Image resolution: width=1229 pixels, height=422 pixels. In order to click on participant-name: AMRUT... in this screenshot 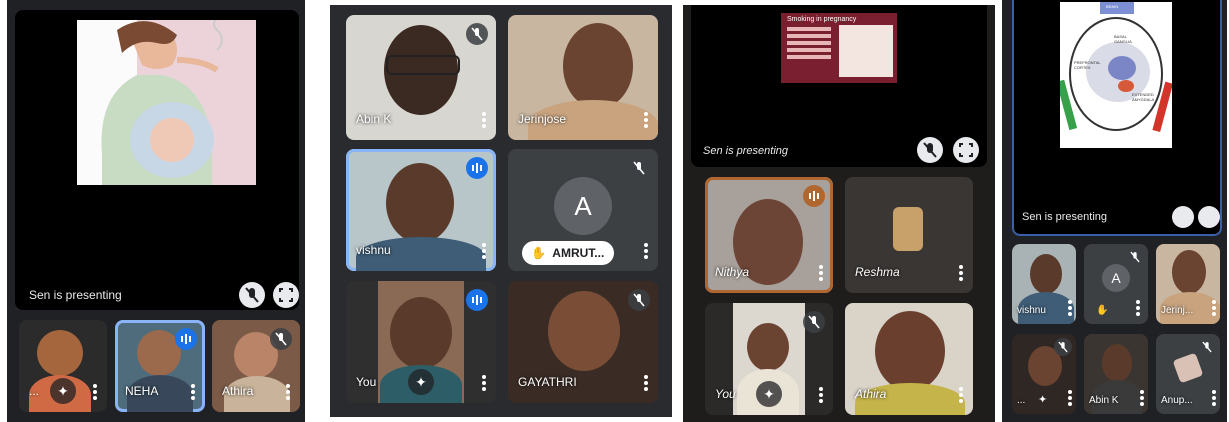, I will do `click(578, 253)`.